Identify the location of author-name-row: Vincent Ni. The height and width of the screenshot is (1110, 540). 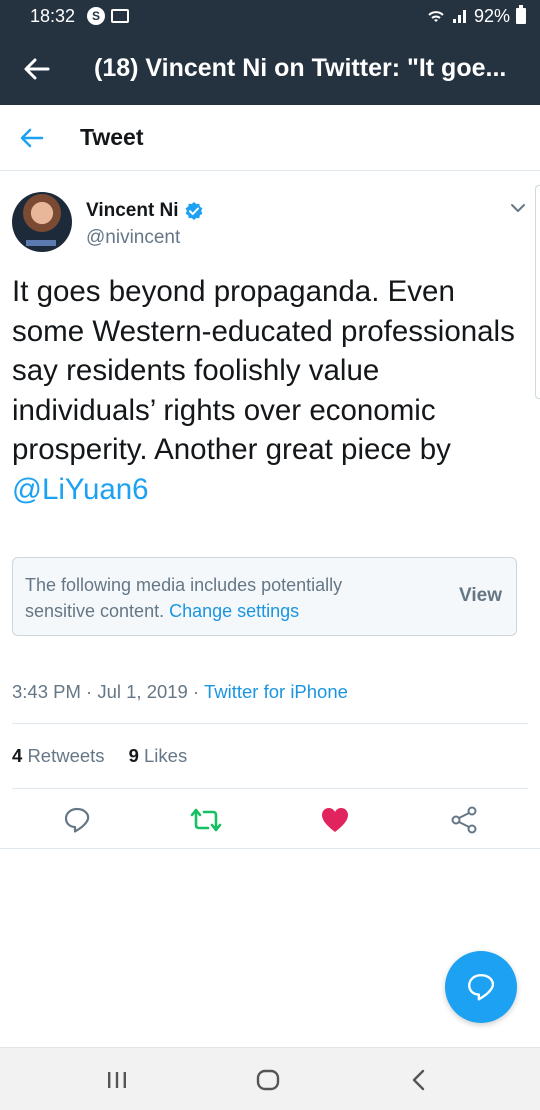
(145, 211).